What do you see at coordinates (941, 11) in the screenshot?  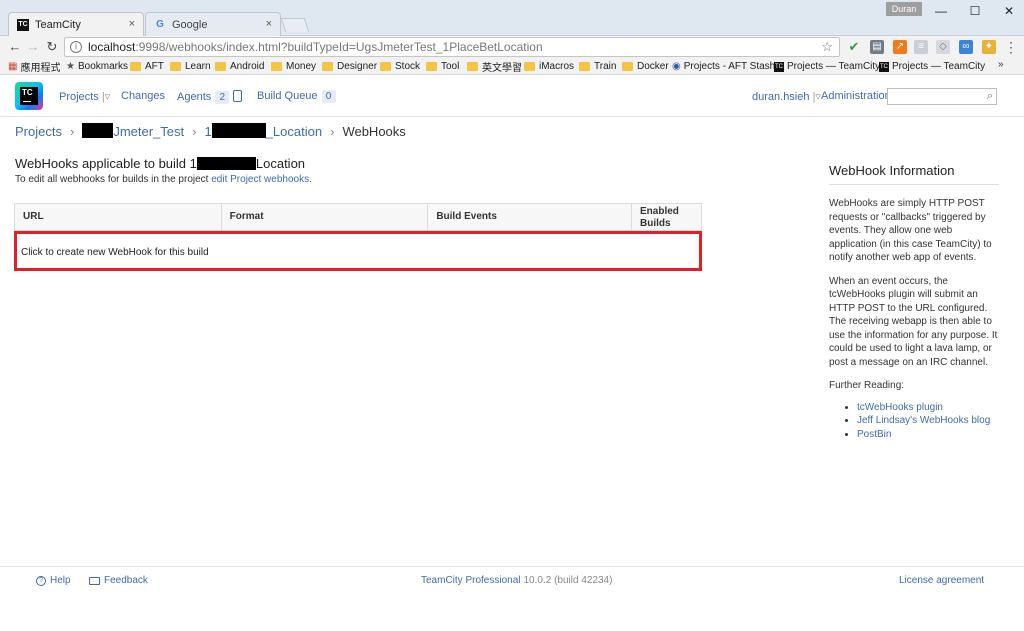 I see `minimize-button: —` at bounding box center [941, 11].